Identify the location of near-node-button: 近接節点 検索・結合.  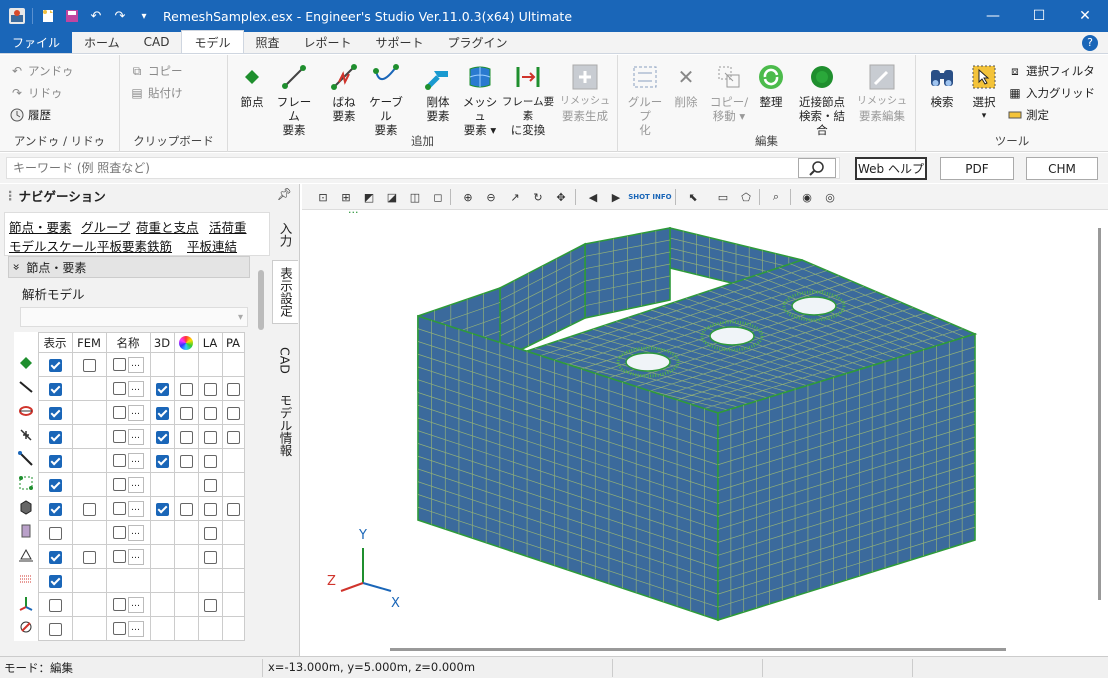
(822, 99).